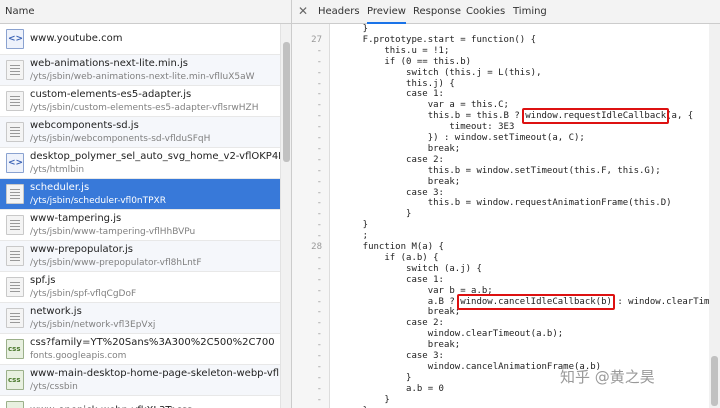  Describe the element at coordinates (140, 318) in the screenshot. I see `request-row: network.js/yts/jsbin/network-vfl3EpVxj` at that location.